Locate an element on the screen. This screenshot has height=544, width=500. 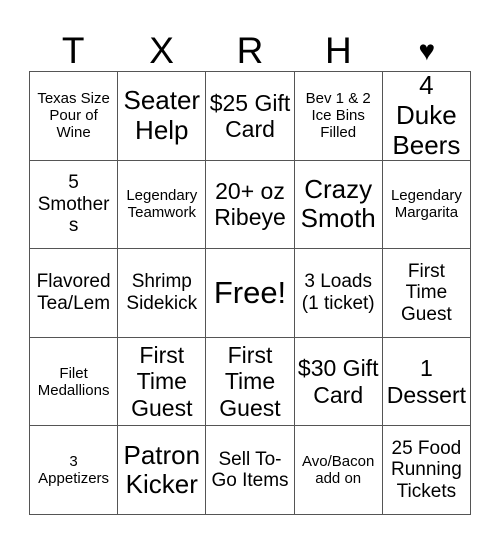
bingo-square-label: Avo/Bacon add on is located at coordinates (338, 470).